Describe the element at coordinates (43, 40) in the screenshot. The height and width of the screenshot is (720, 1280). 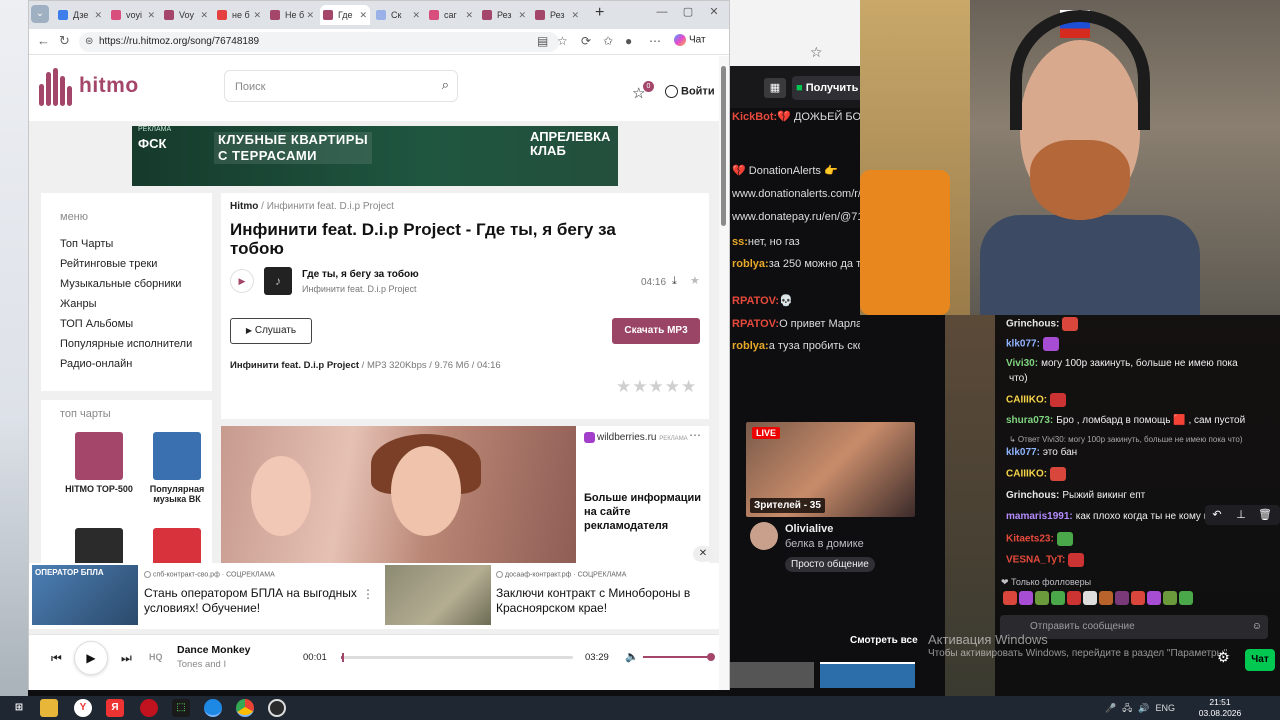
I see `back-icon: ←` at that location.